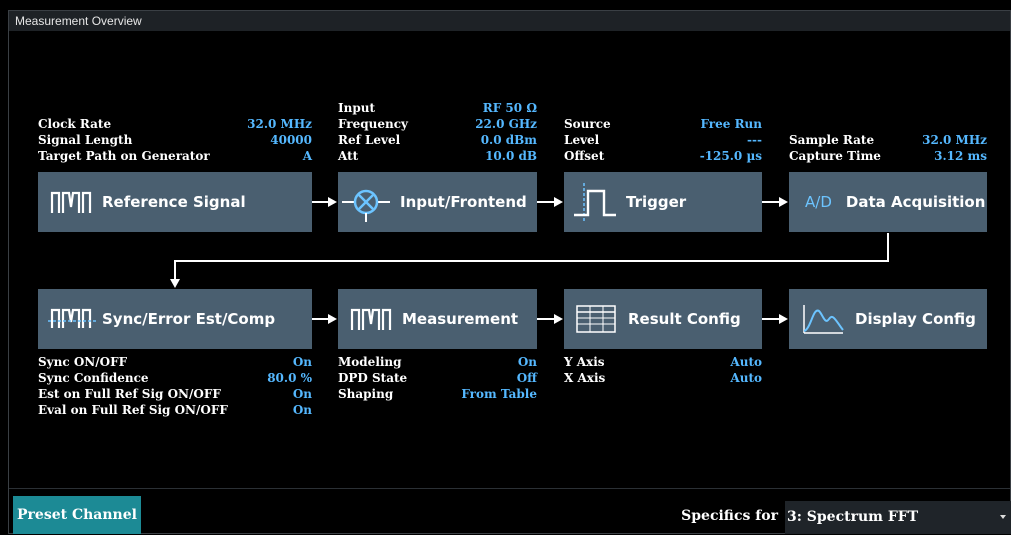 The image size is (1011, 535). What do you see at coordinates (729, 516) in the screenshot?
I see `specifics-label: Specifics for` at bounding box center [729, 516].